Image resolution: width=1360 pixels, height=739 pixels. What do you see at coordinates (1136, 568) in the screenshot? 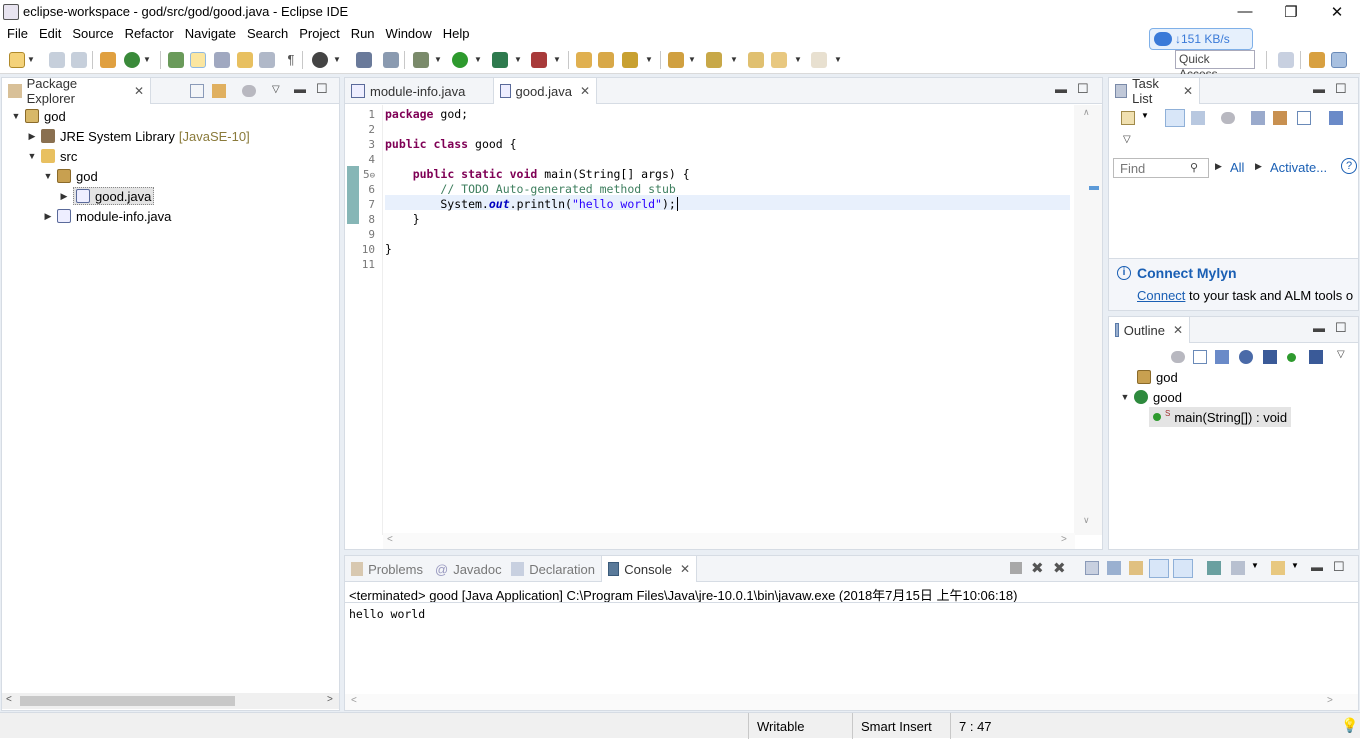
I see `word-wrap-icon` at bounding box center [1136, 568].